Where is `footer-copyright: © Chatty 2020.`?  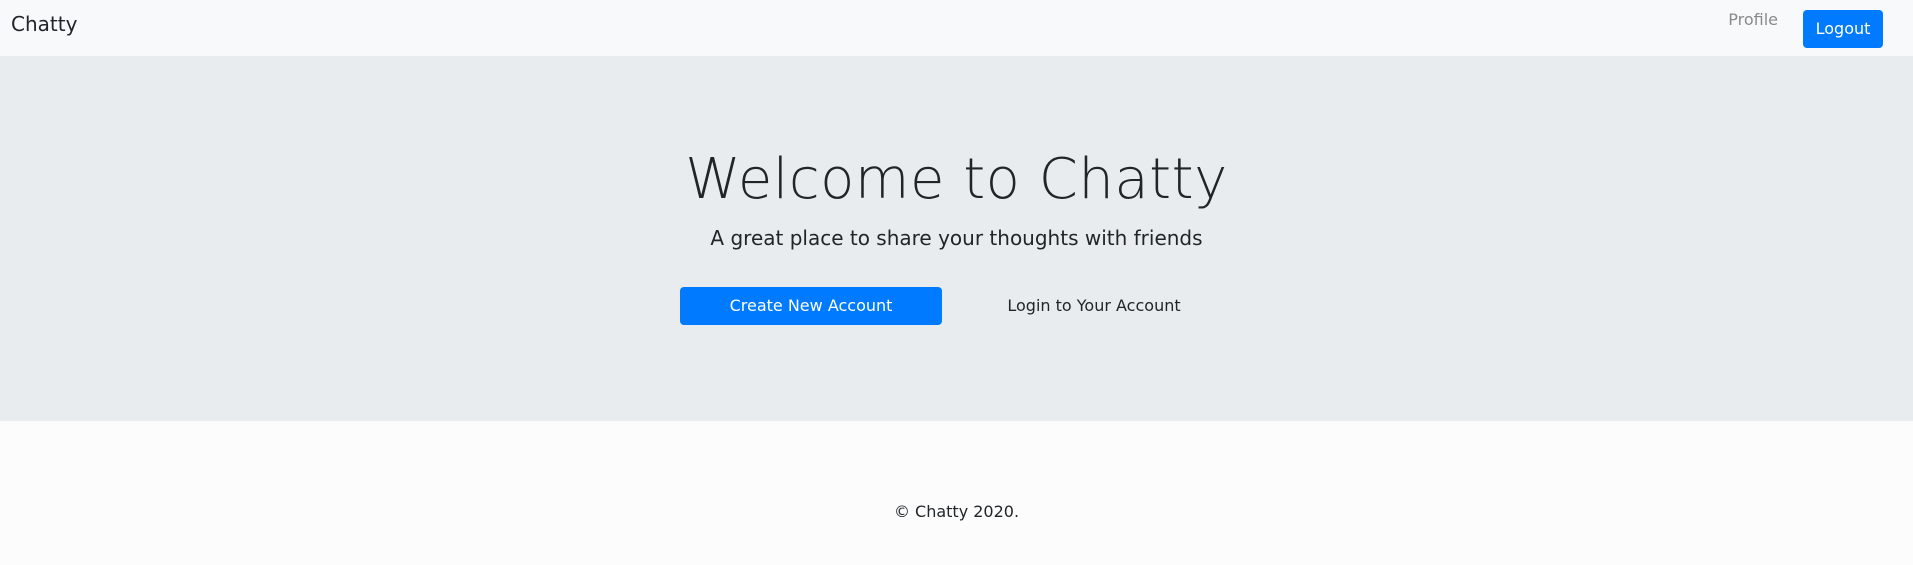 footer-copyright: © Chatty 2020. is located at coordinates (956, 511).